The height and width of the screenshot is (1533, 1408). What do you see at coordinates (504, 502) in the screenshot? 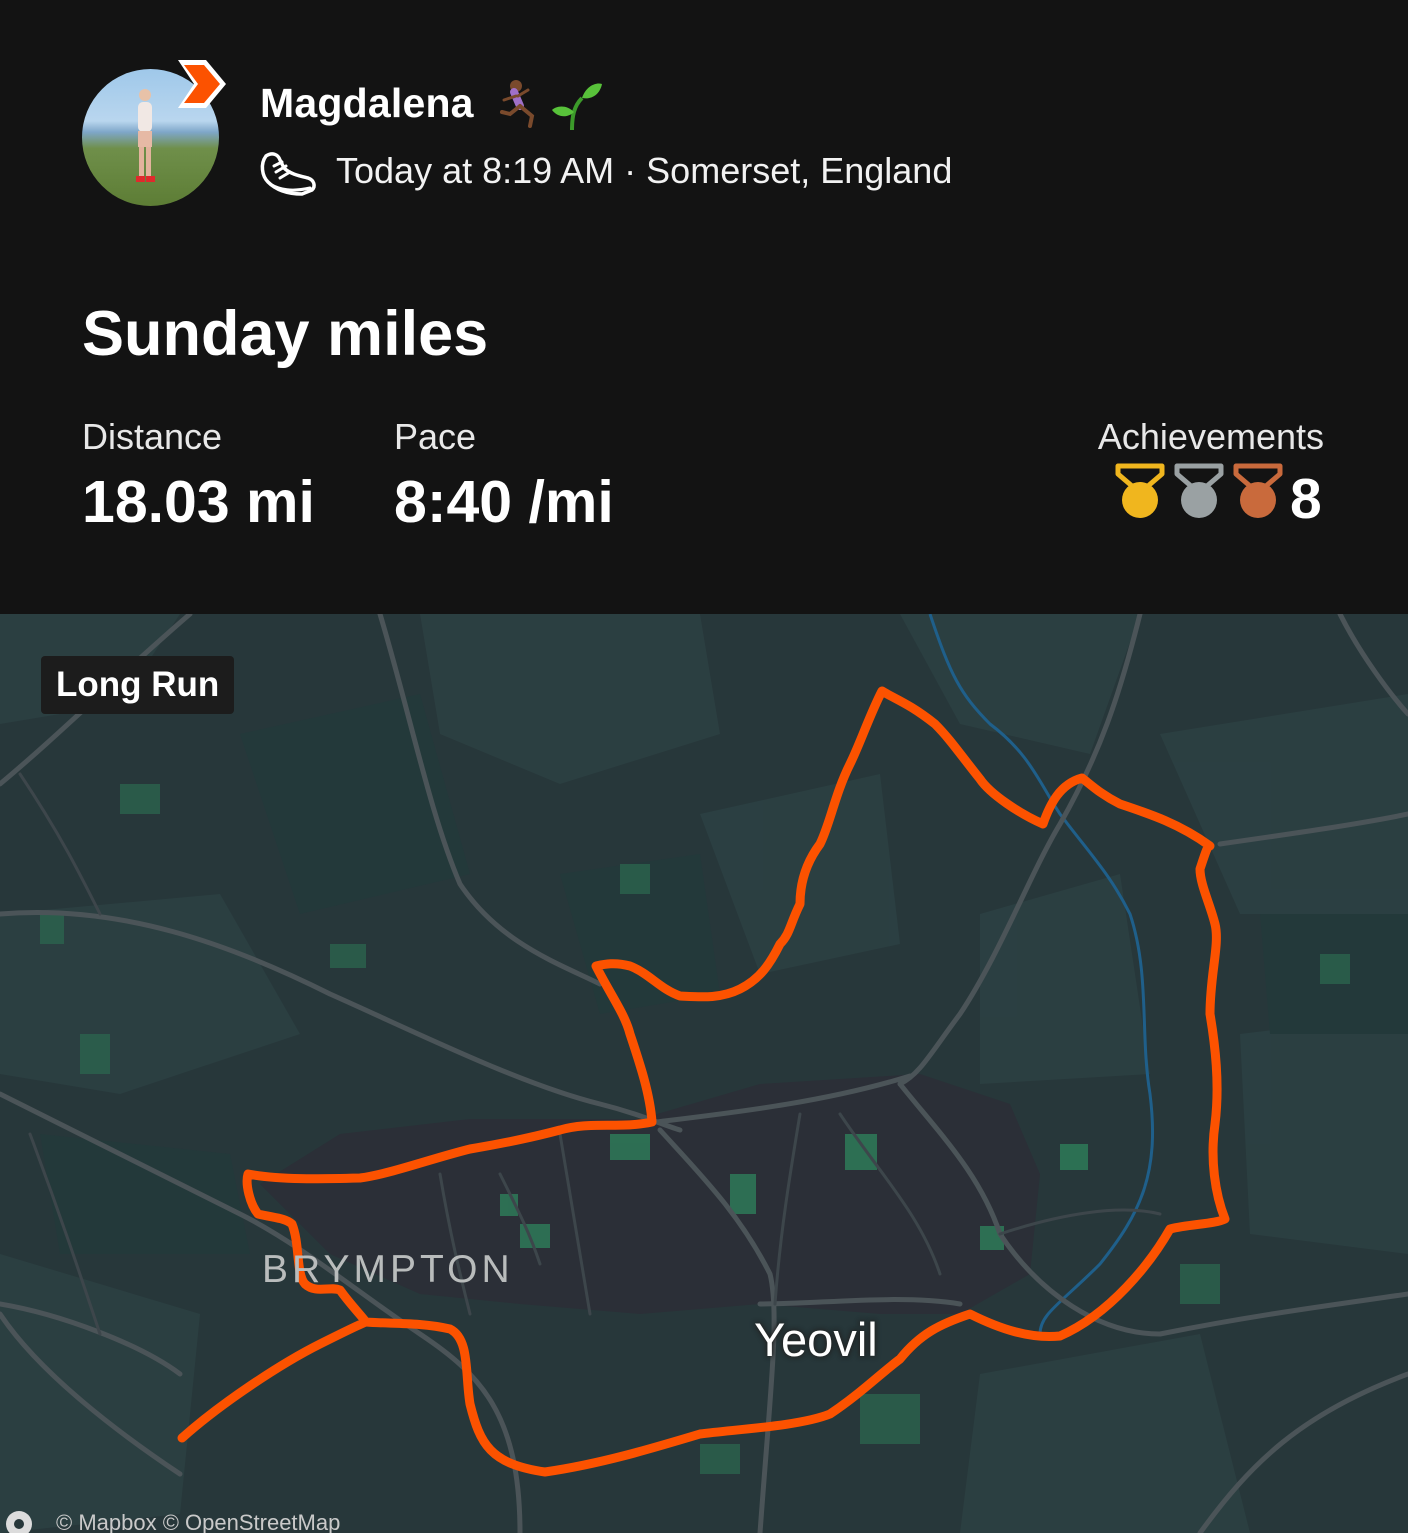
I see `pace-value: 8:40 /mi` at bounding box center [504, 502].